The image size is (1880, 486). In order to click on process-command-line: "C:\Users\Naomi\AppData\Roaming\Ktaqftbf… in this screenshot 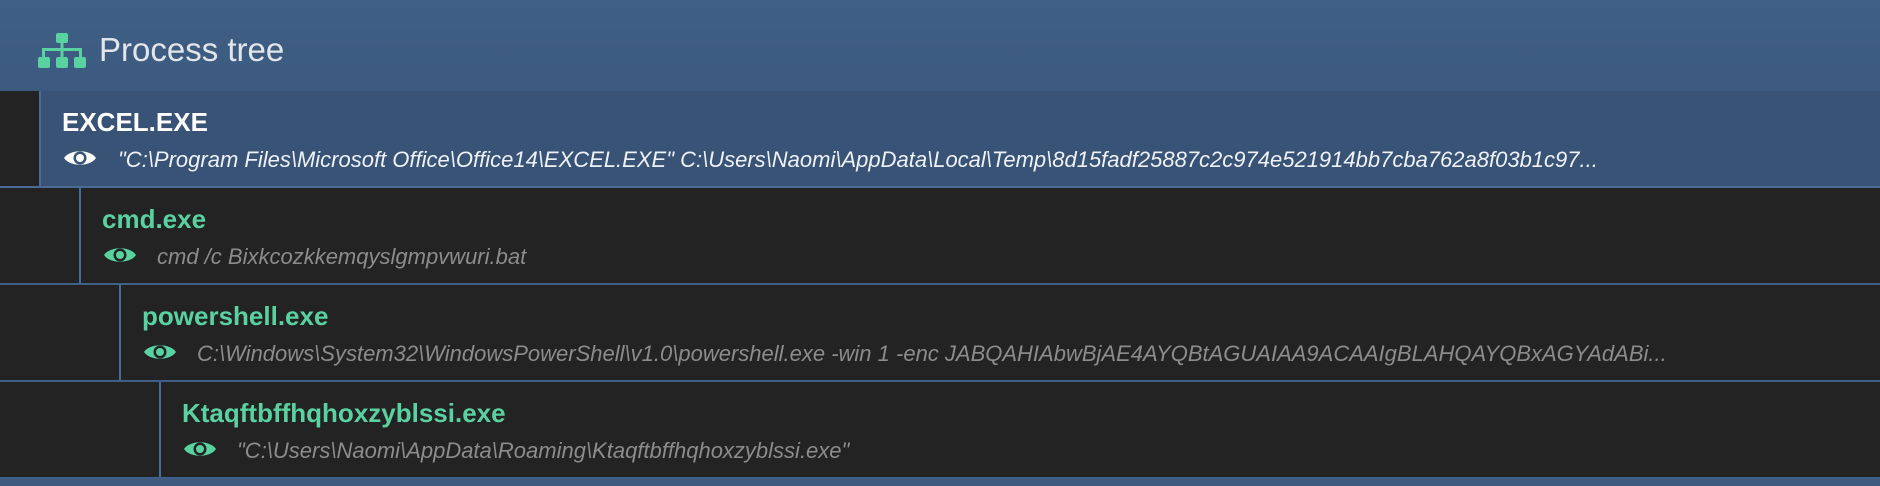, I will do `click(543, 450)`.